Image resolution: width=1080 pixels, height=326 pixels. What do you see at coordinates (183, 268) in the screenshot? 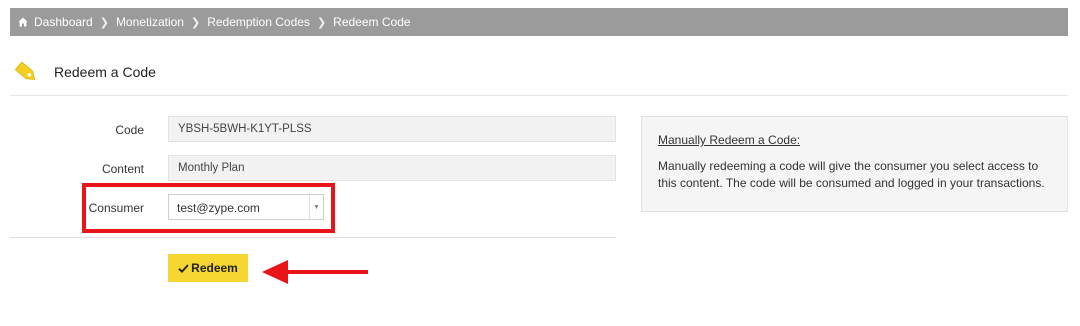
I see `check-icon` at bounding box center [183, 268].